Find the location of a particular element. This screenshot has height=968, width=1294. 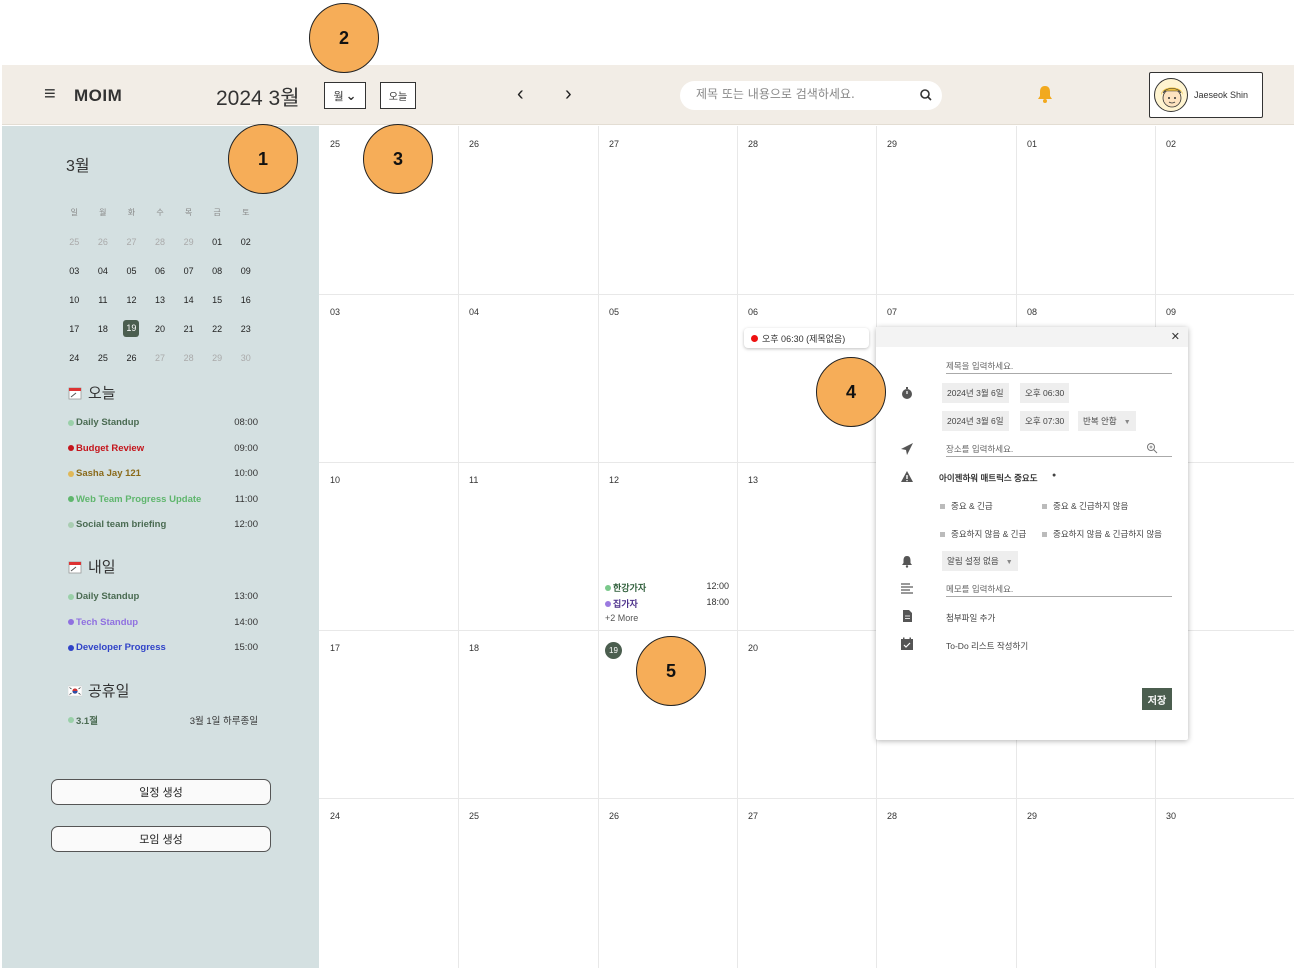

zoom-in-icon is located at coordinates (1152, 448).